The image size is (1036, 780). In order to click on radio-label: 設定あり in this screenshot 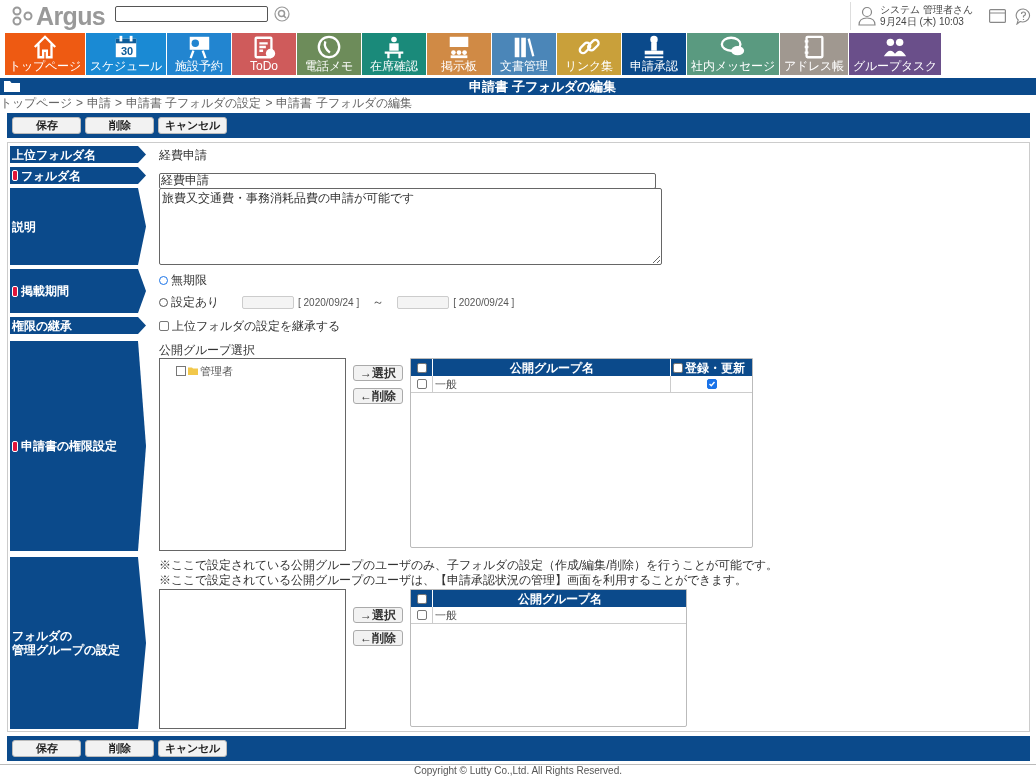, I will do `click(195, 302)`.